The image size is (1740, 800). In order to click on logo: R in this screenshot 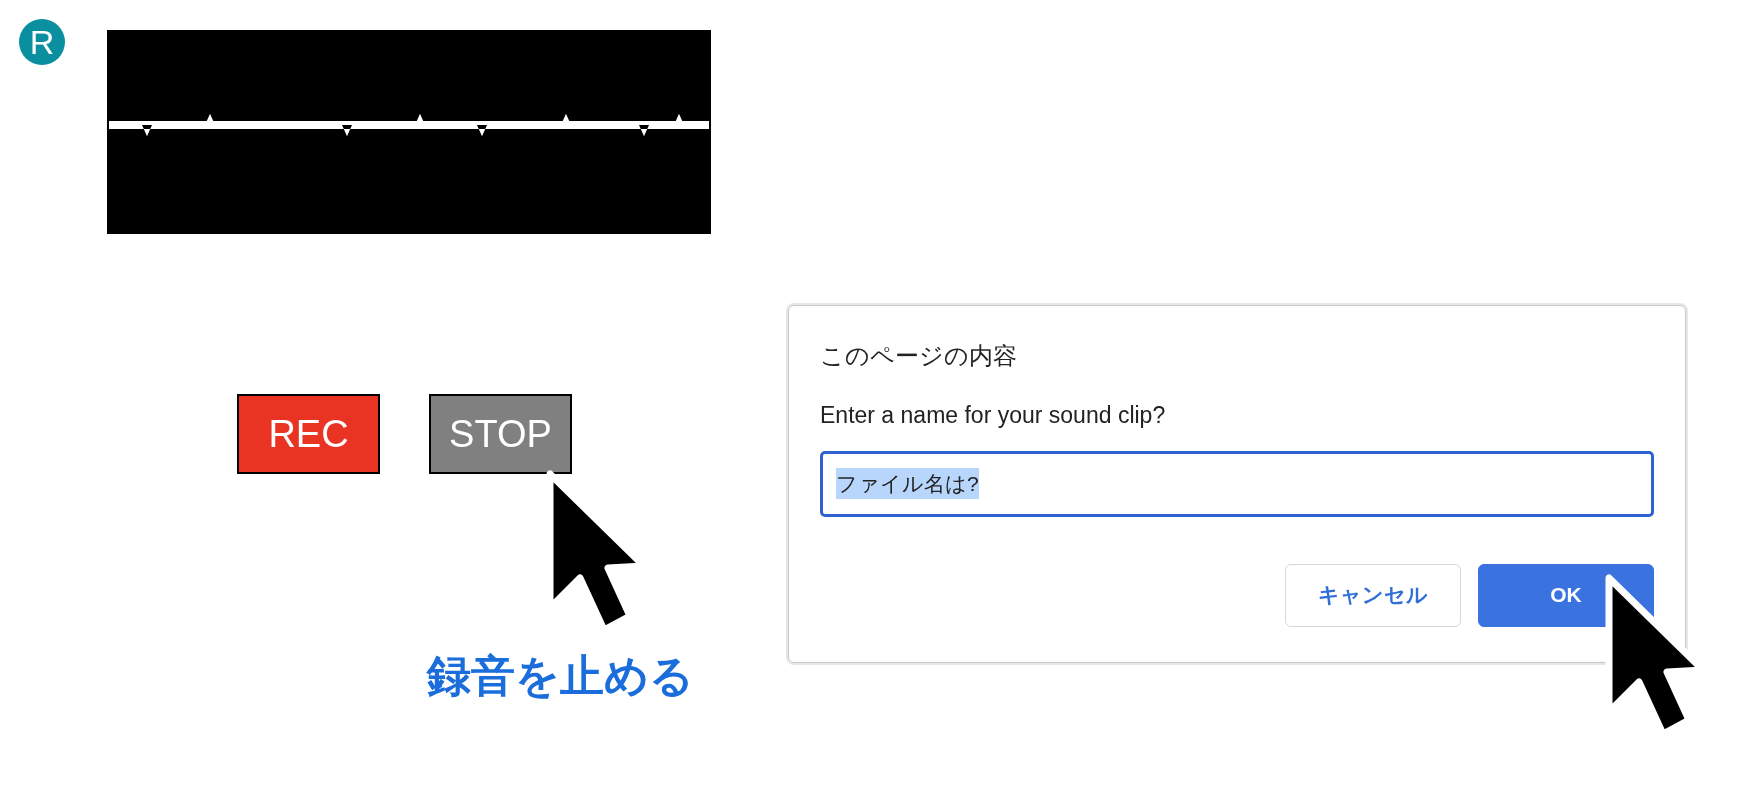, I will do `click(42, 42)`.